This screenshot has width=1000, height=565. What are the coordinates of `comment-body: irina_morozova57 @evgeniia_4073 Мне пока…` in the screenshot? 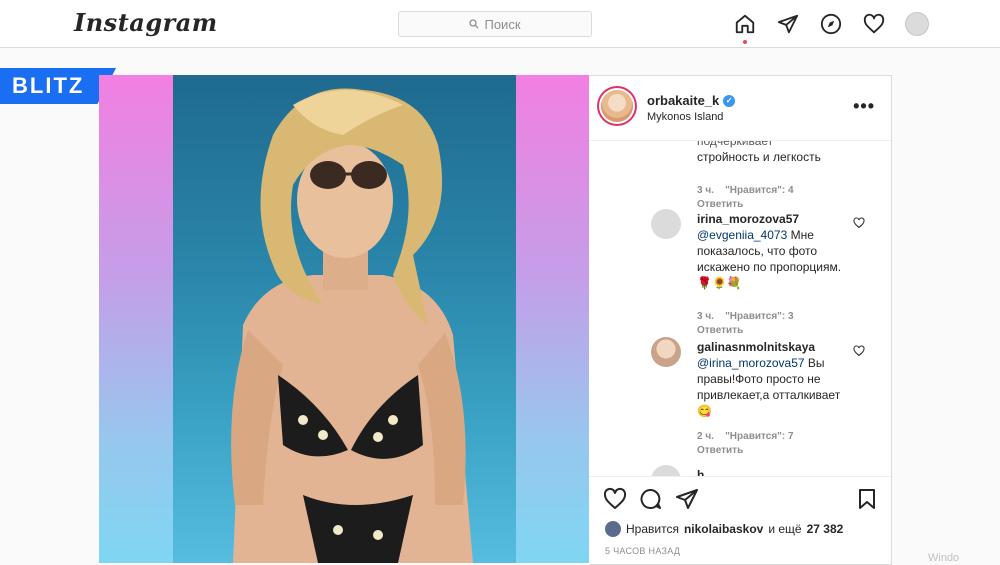 It's located at (772, 251).